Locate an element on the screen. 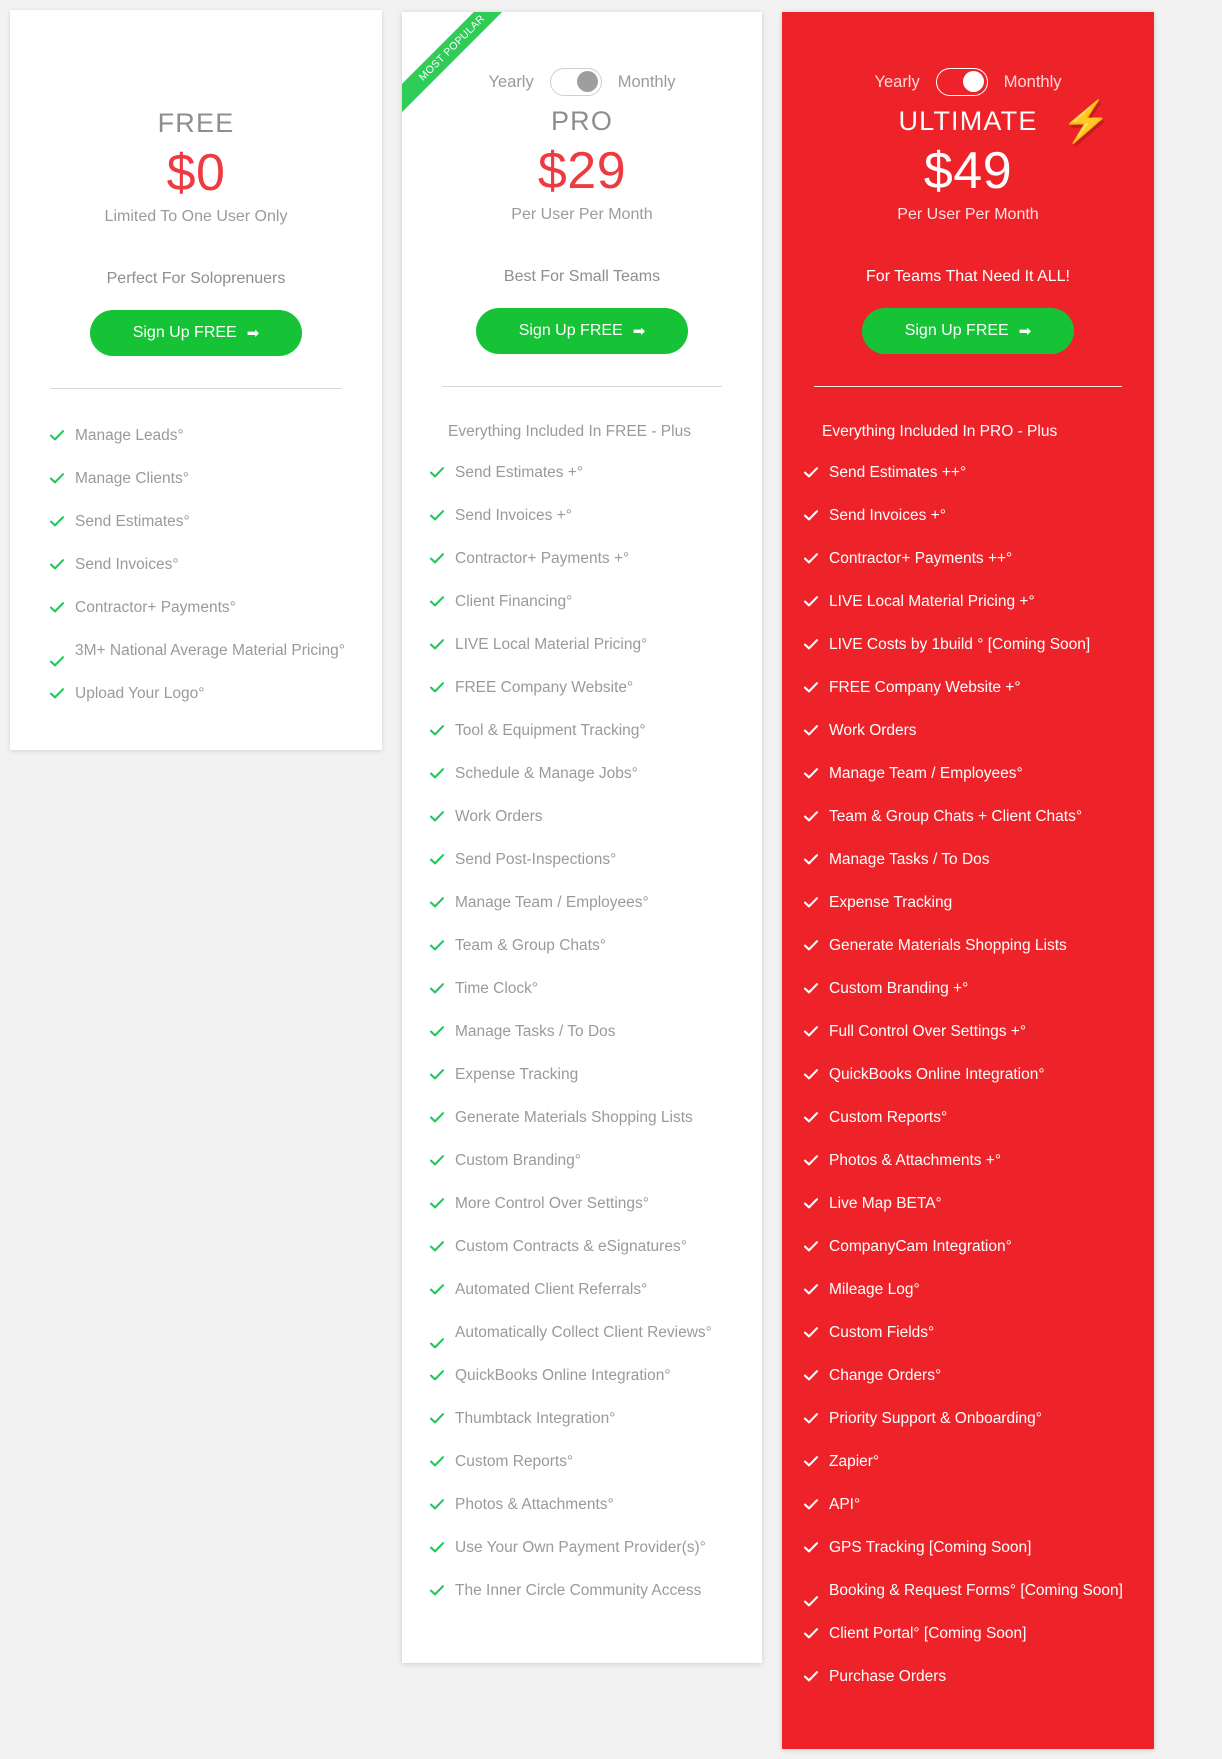 The width and height of the screenshot is (1222, 1759). feature-label: Send Estimates +° is located at coordinates (519, 472).